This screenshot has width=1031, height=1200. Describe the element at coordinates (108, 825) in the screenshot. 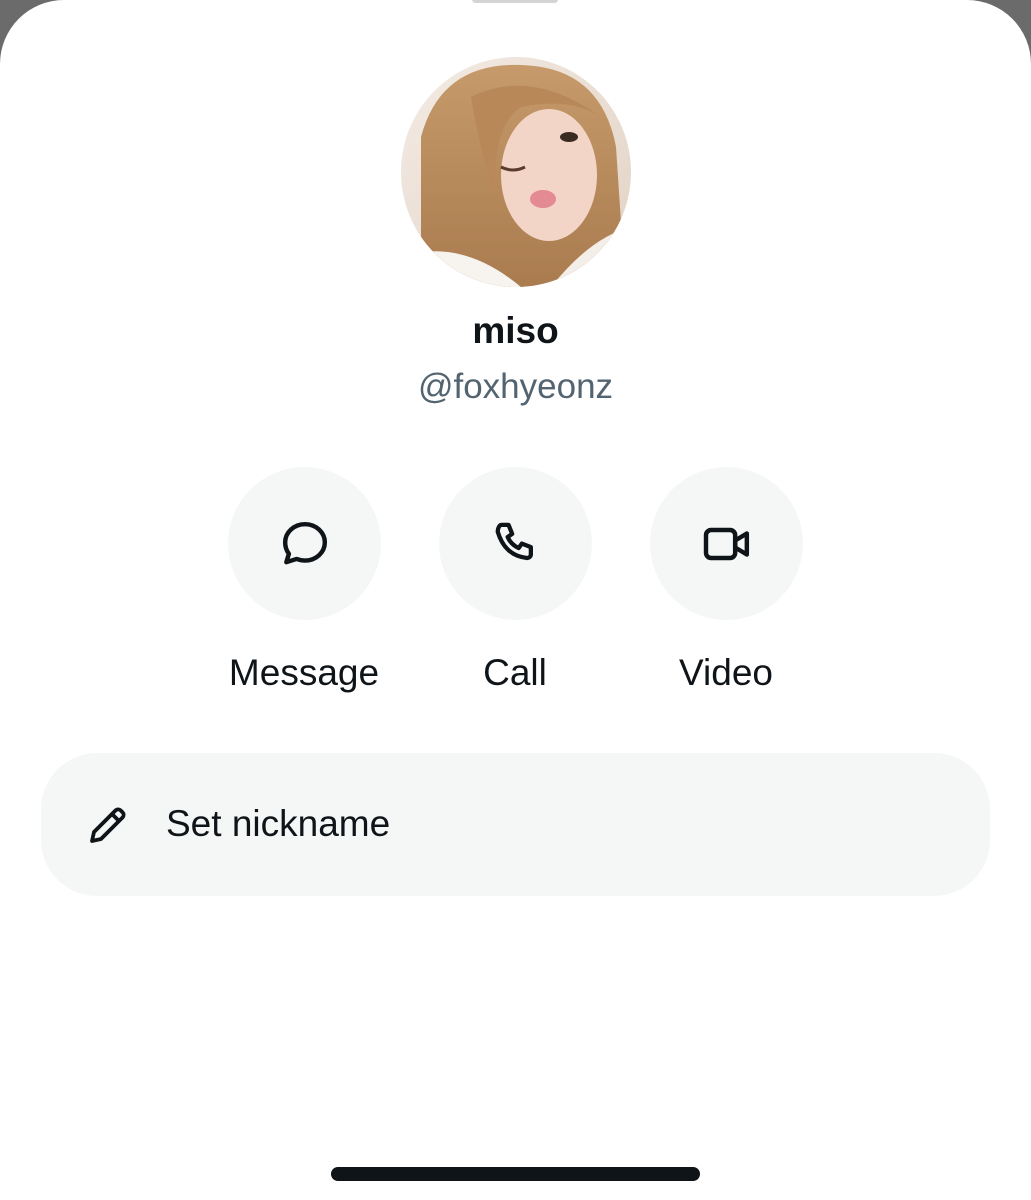

I see `pencil-icon` at that location.